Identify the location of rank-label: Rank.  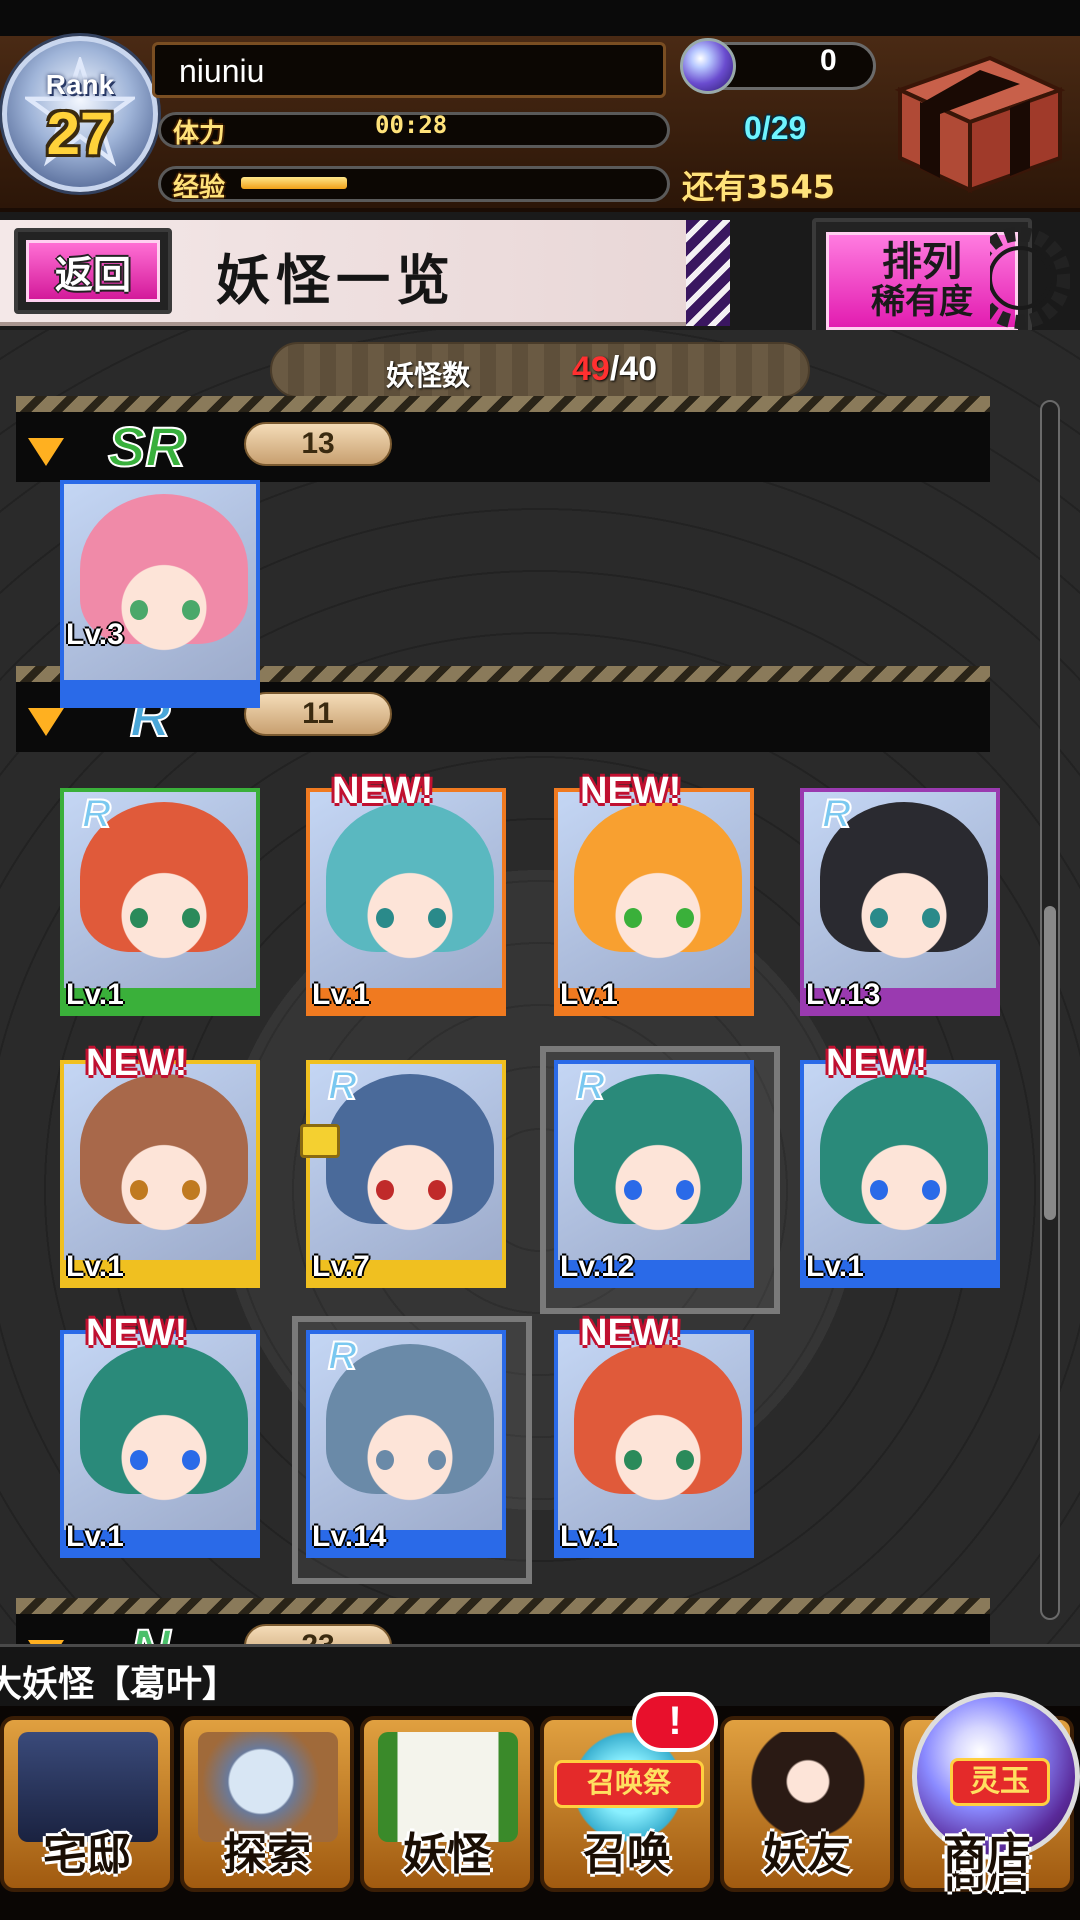
(80, 84).